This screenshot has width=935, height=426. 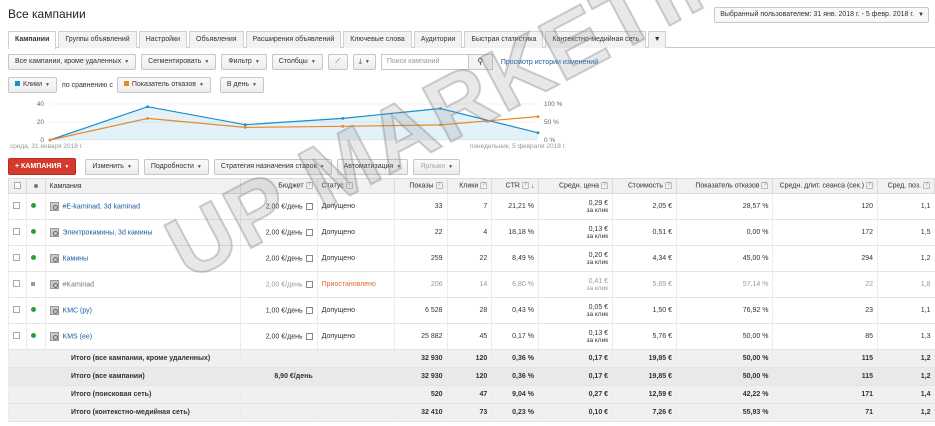 What do you see at coordinates (18, 185) in the screenshot?
I see `select-all-checkbox` at bounding box center [18, 185].